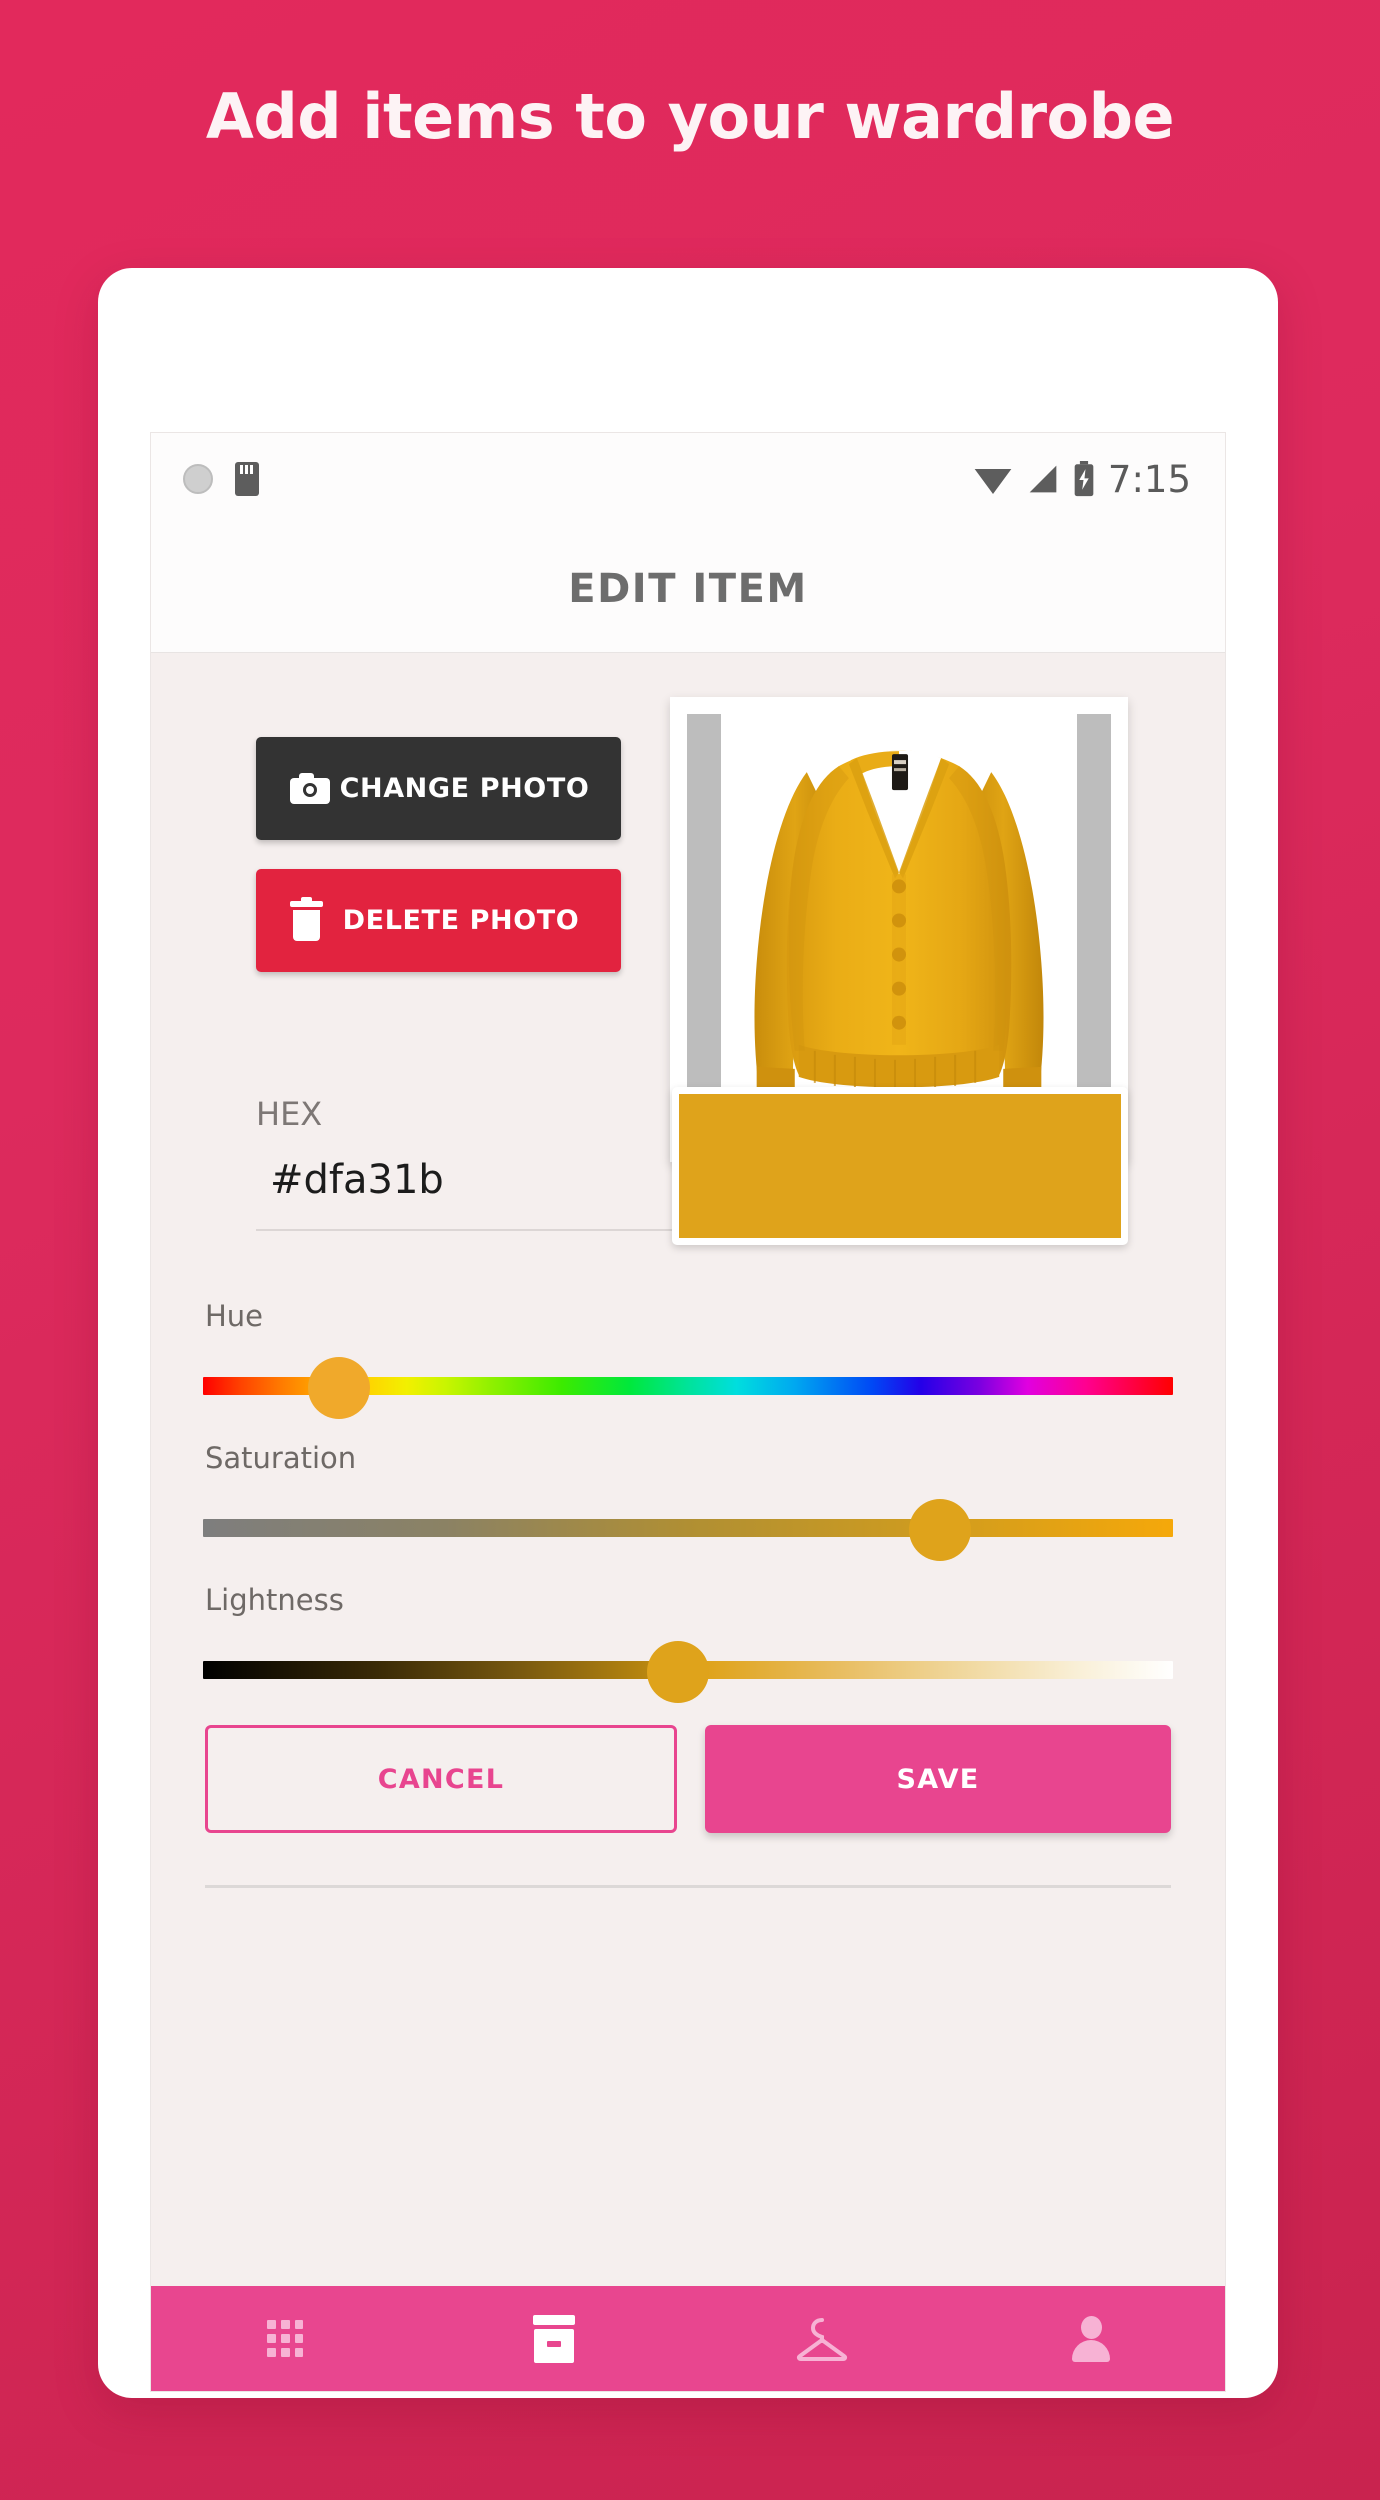 This screenshot has height=2500, width=1380. What do you see at coordinates (688, 479) in the screenshot?
I see `status-bar: 7:15` at bounding box center [688, 479].